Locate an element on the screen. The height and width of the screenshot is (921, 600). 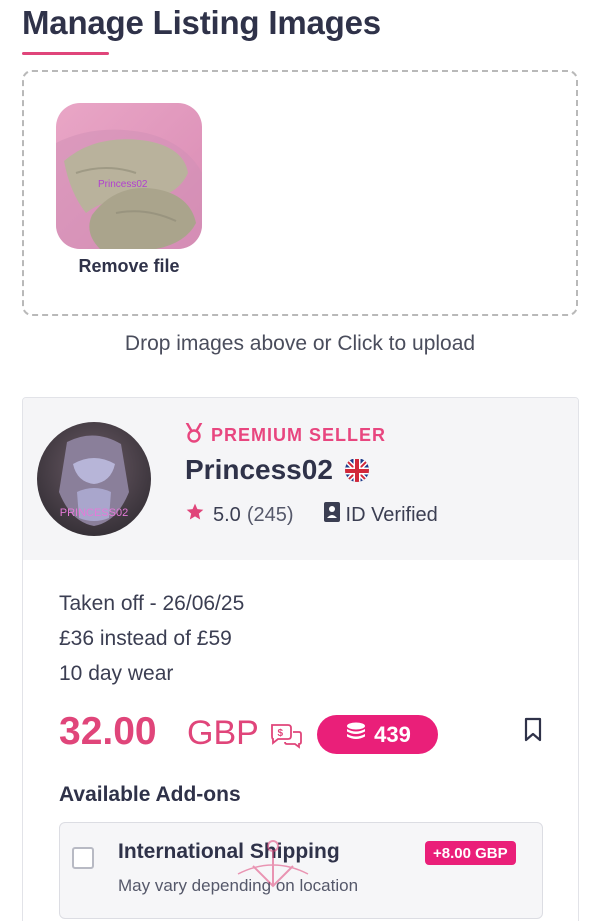
id-verified-label: ID Verified is located at coordinates (391, 514).